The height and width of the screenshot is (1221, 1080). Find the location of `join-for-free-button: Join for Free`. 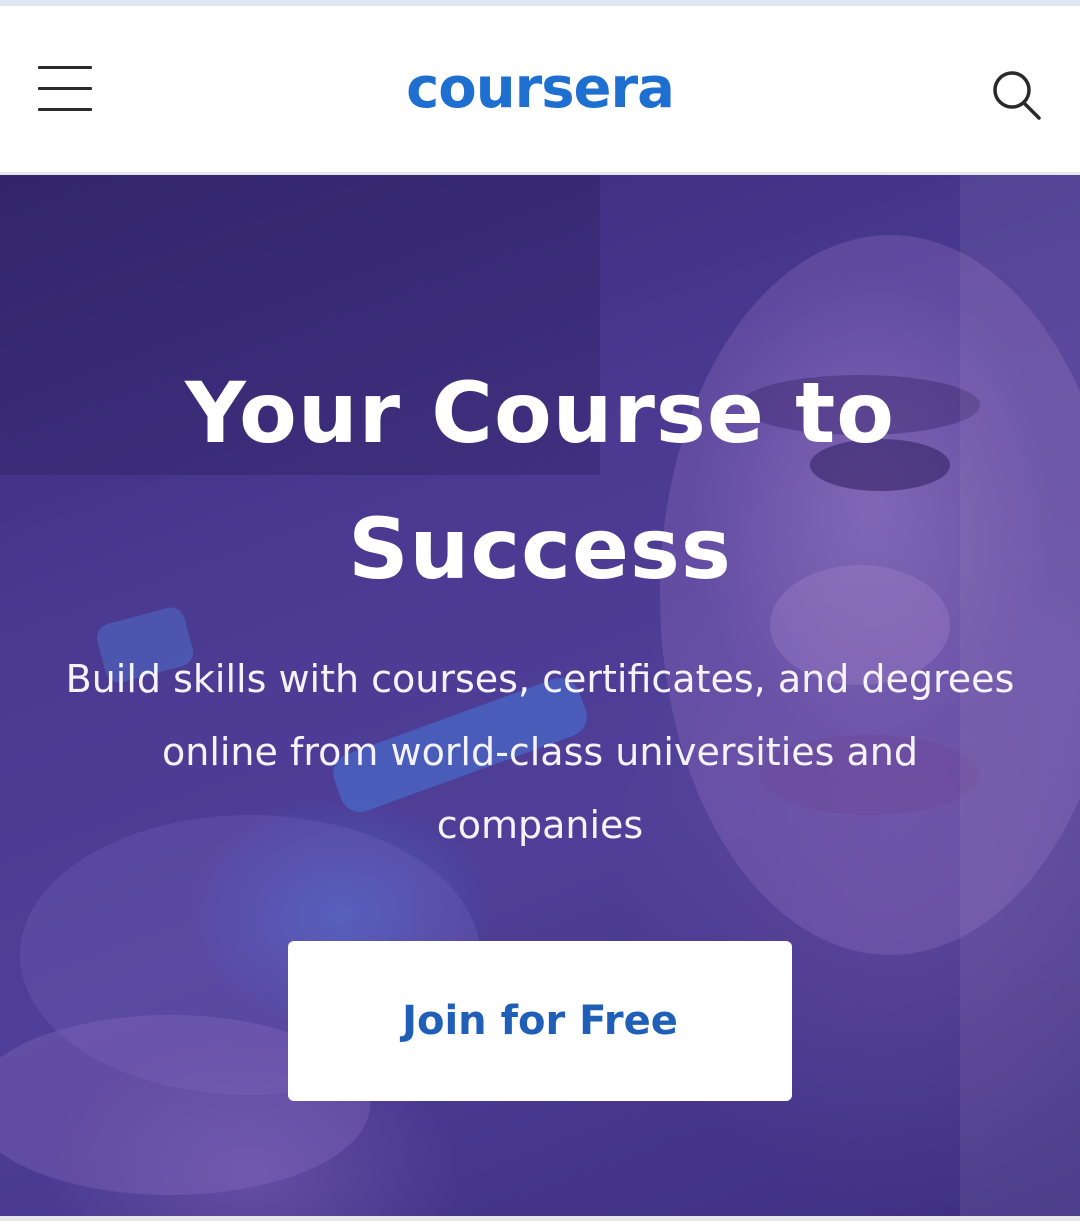

join-for-free-button: Join for Free is located at coordinates (540, 1021).